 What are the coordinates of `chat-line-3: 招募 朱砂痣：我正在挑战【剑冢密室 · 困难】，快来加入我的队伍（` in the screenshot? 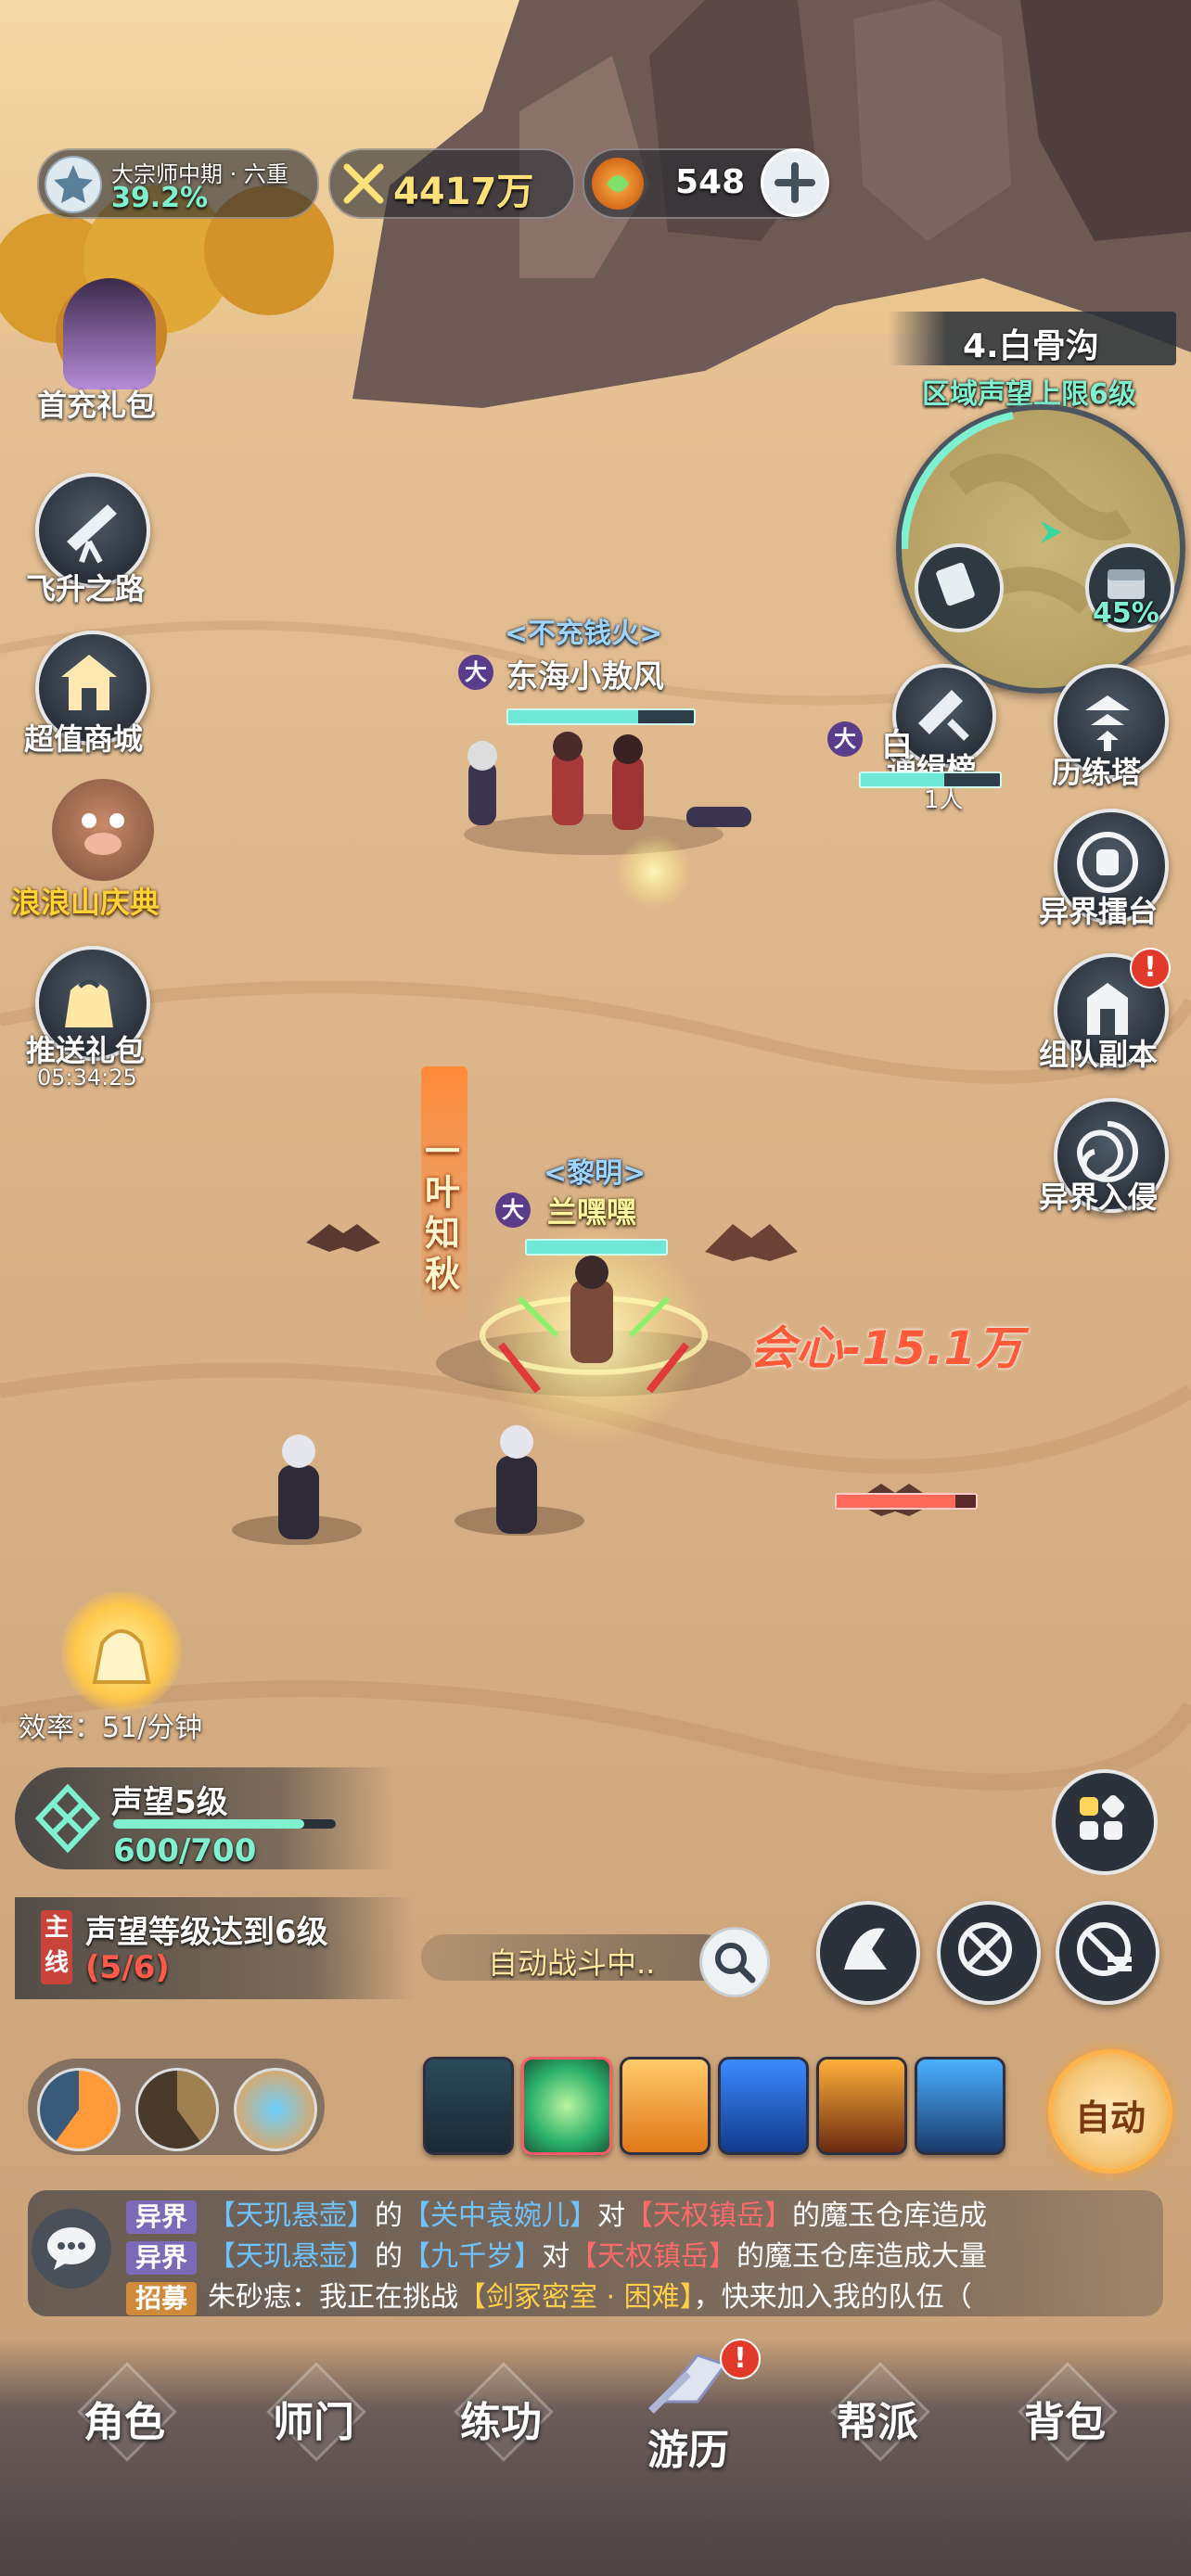 It's located at (549, 2294).